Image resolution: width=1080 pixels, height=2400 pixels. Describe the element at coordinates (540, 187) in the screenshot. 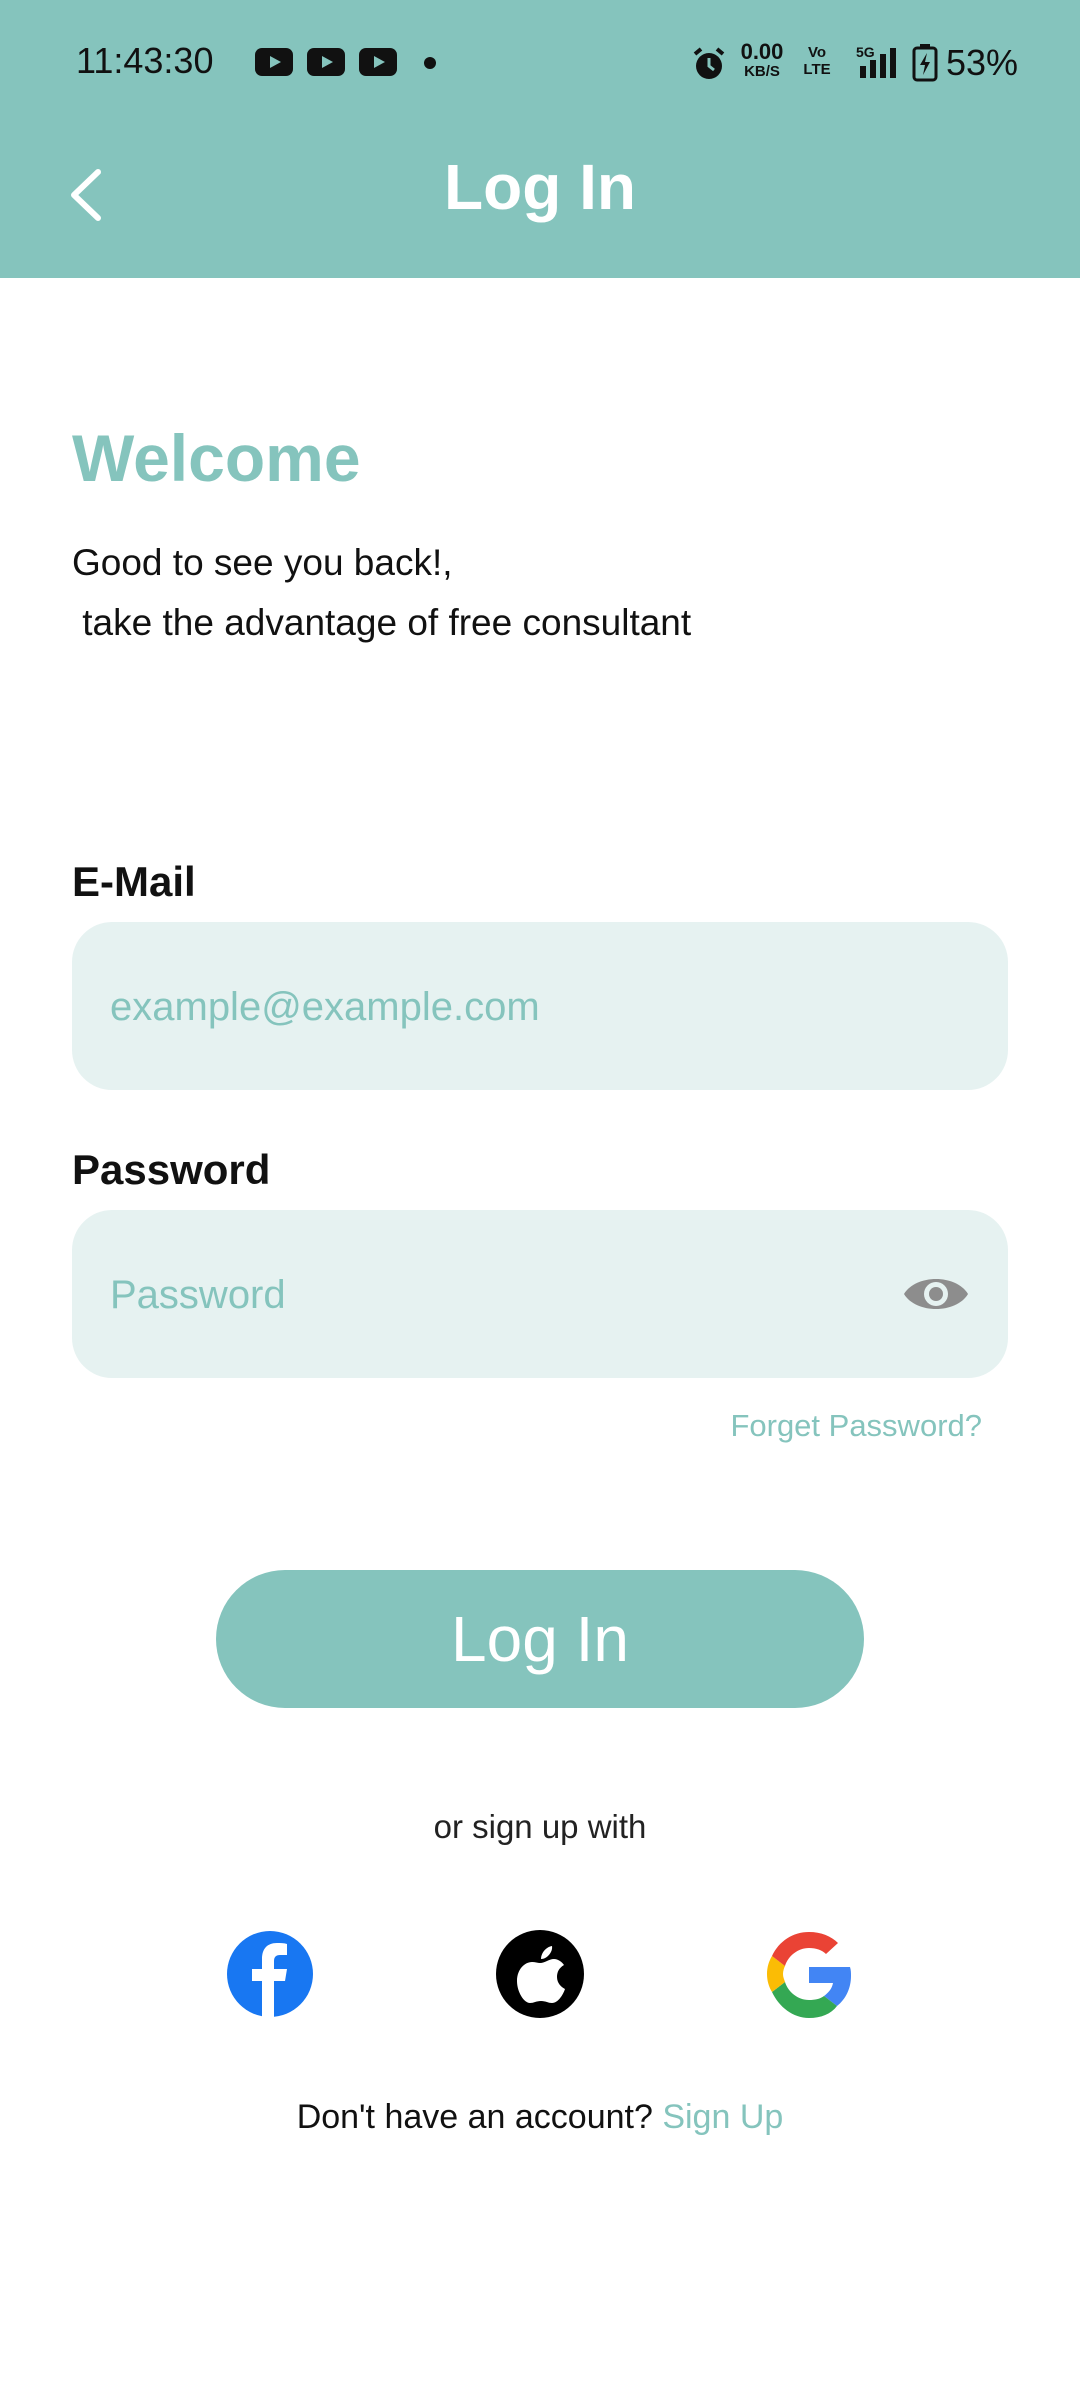

I see `page-title: Log In` at that location.